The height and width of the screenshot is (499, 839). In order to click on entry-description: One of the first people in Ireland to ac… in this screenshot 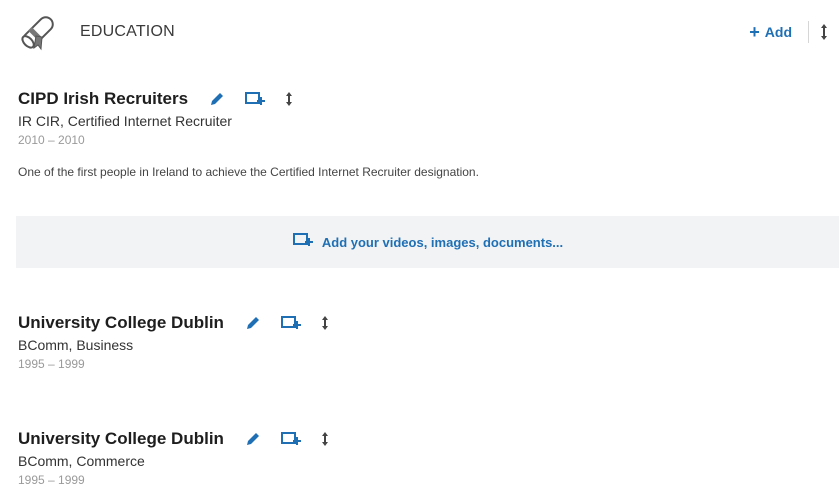, I will do `click(248, 172)`.